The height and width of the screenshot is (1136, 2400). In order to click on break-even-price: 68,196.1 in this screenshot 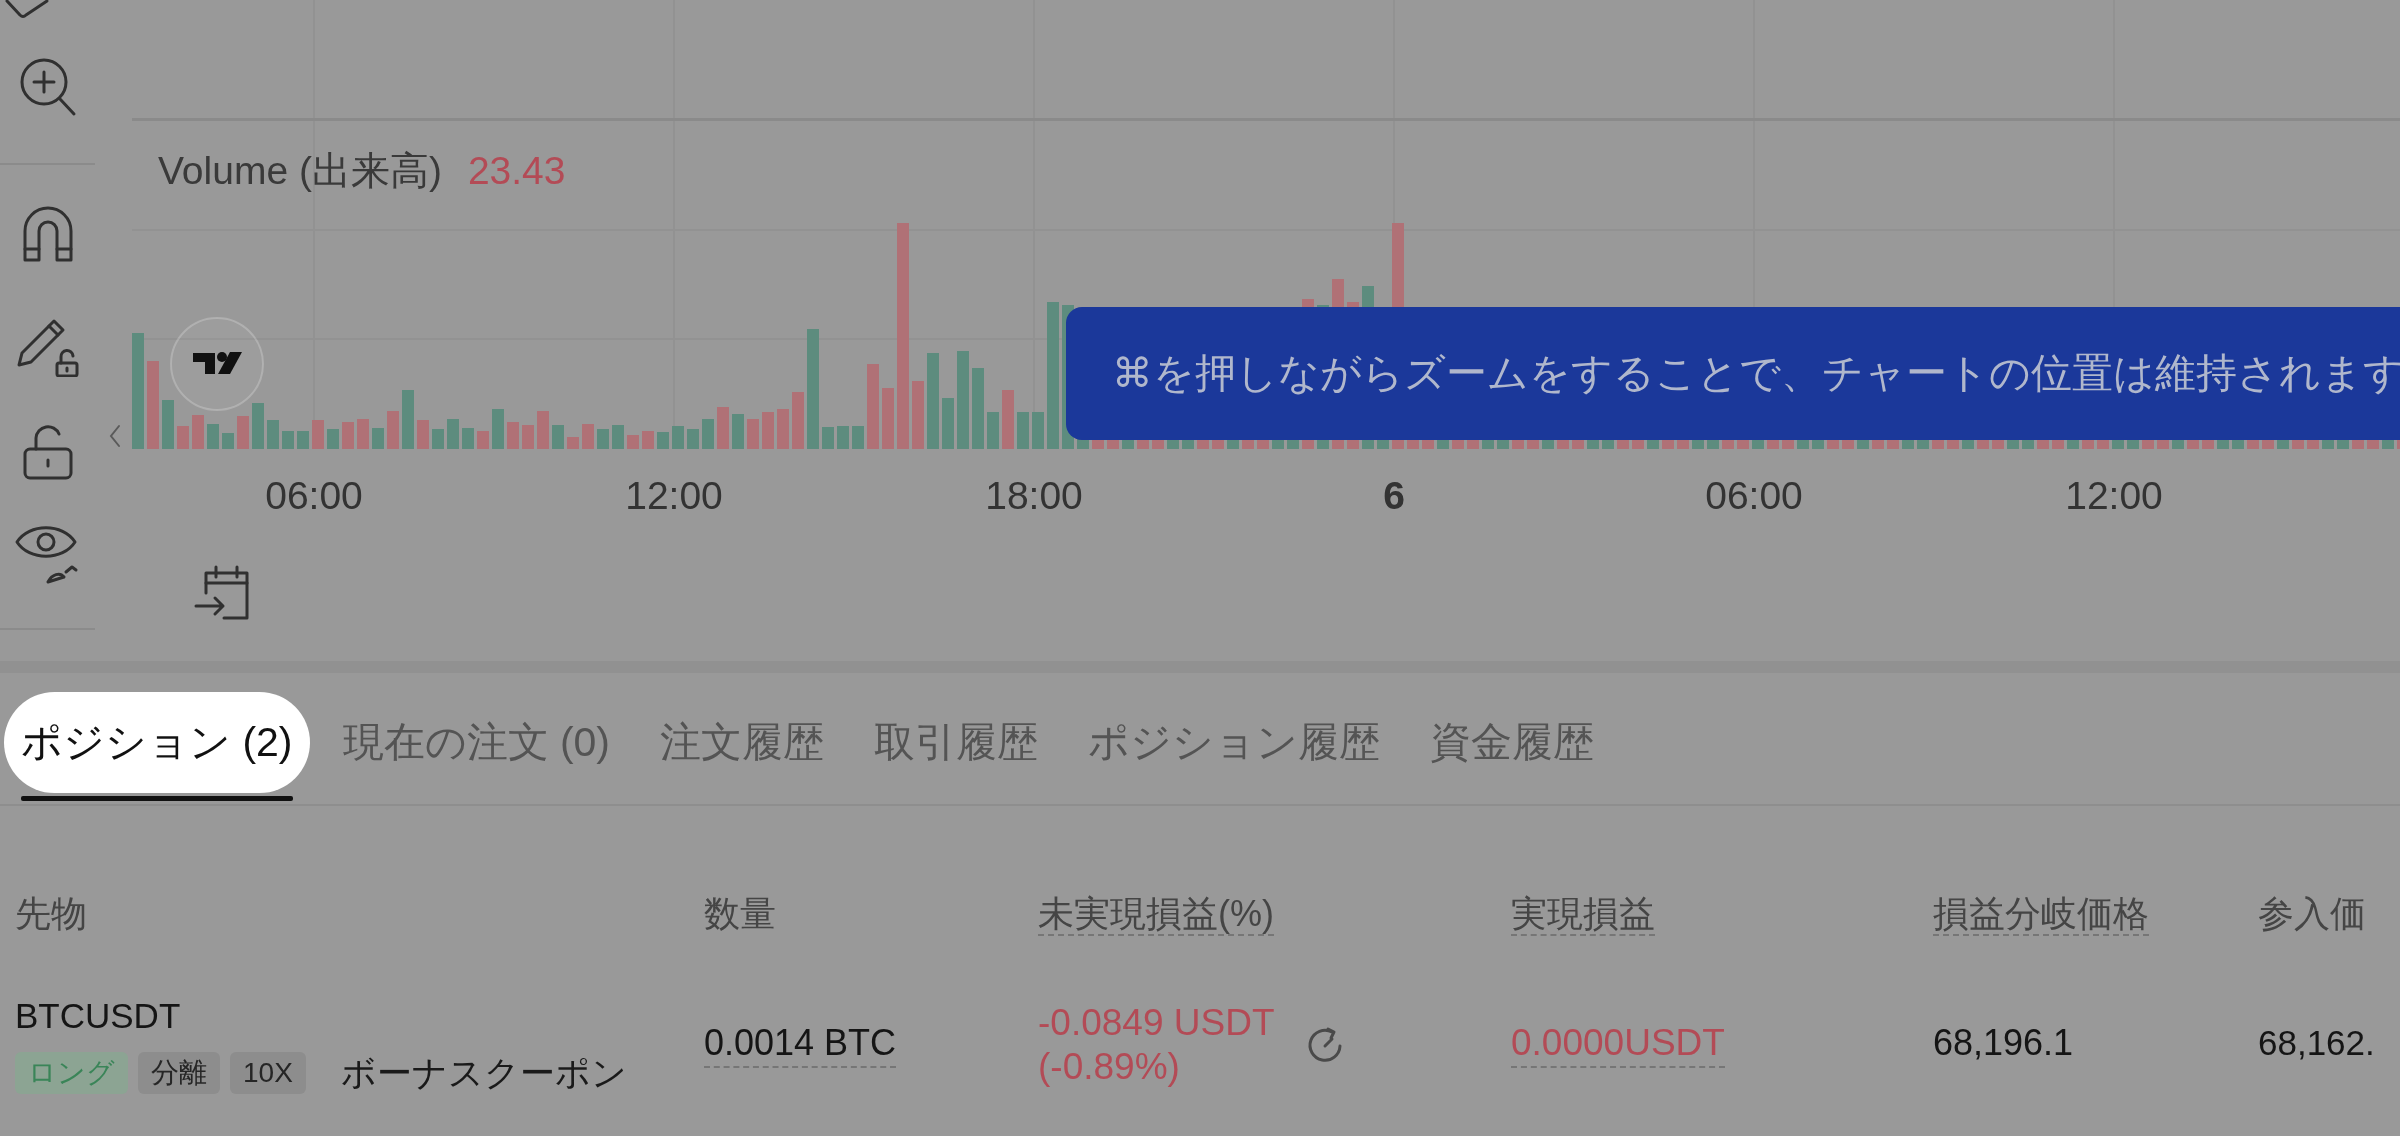, I will do `click(2003, 1043)`.